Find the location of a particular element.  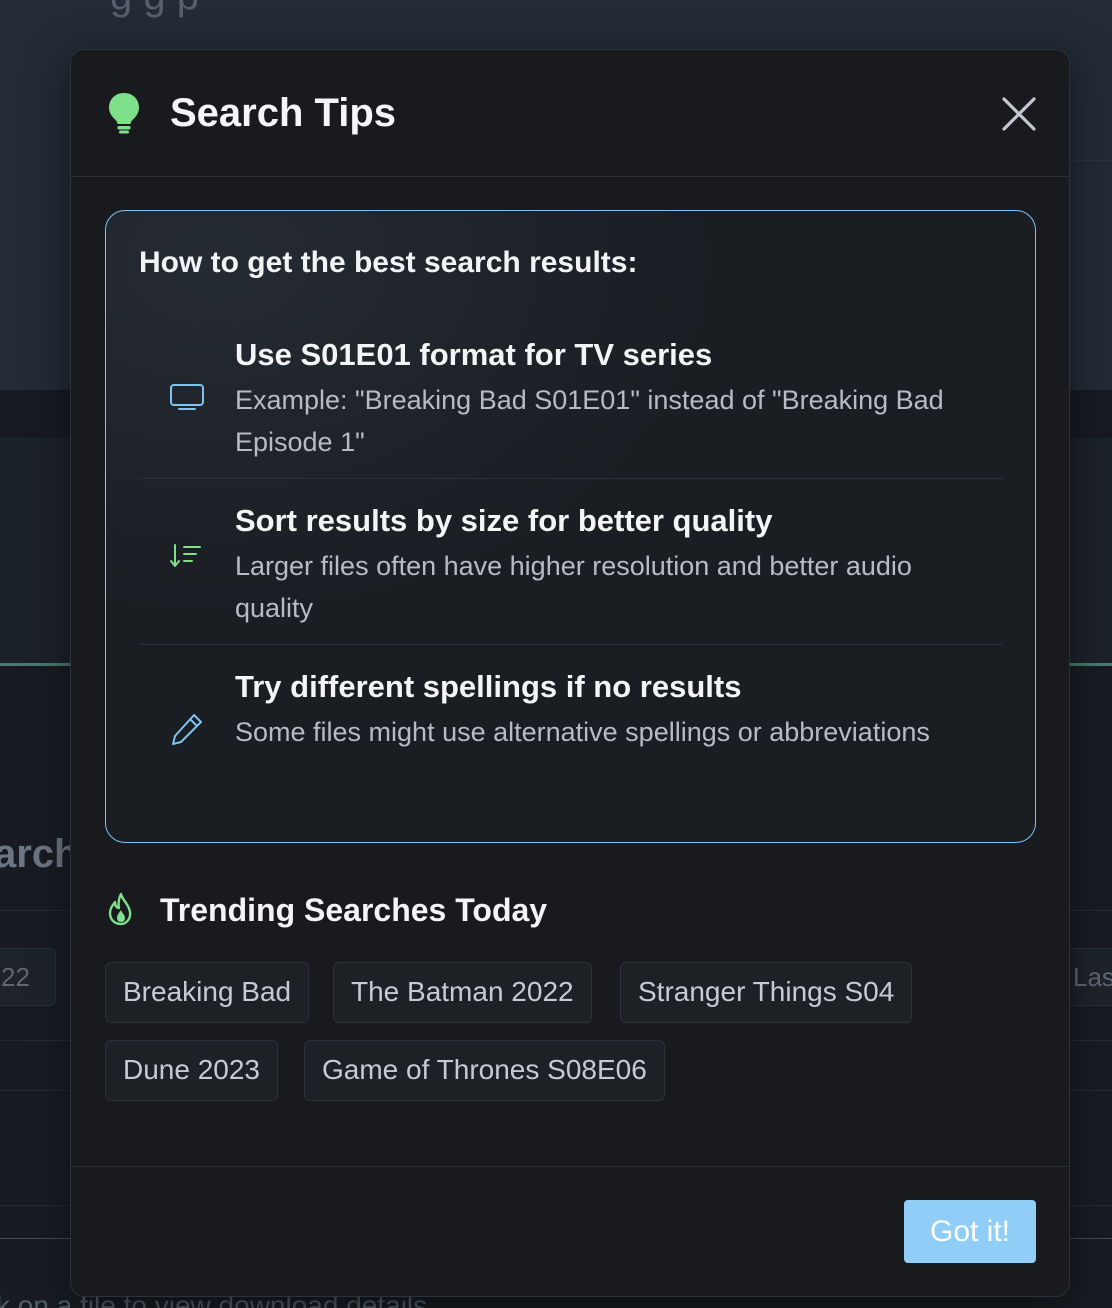

tip-title: Sort results by size for better quality is located at coordinates (504, 520).